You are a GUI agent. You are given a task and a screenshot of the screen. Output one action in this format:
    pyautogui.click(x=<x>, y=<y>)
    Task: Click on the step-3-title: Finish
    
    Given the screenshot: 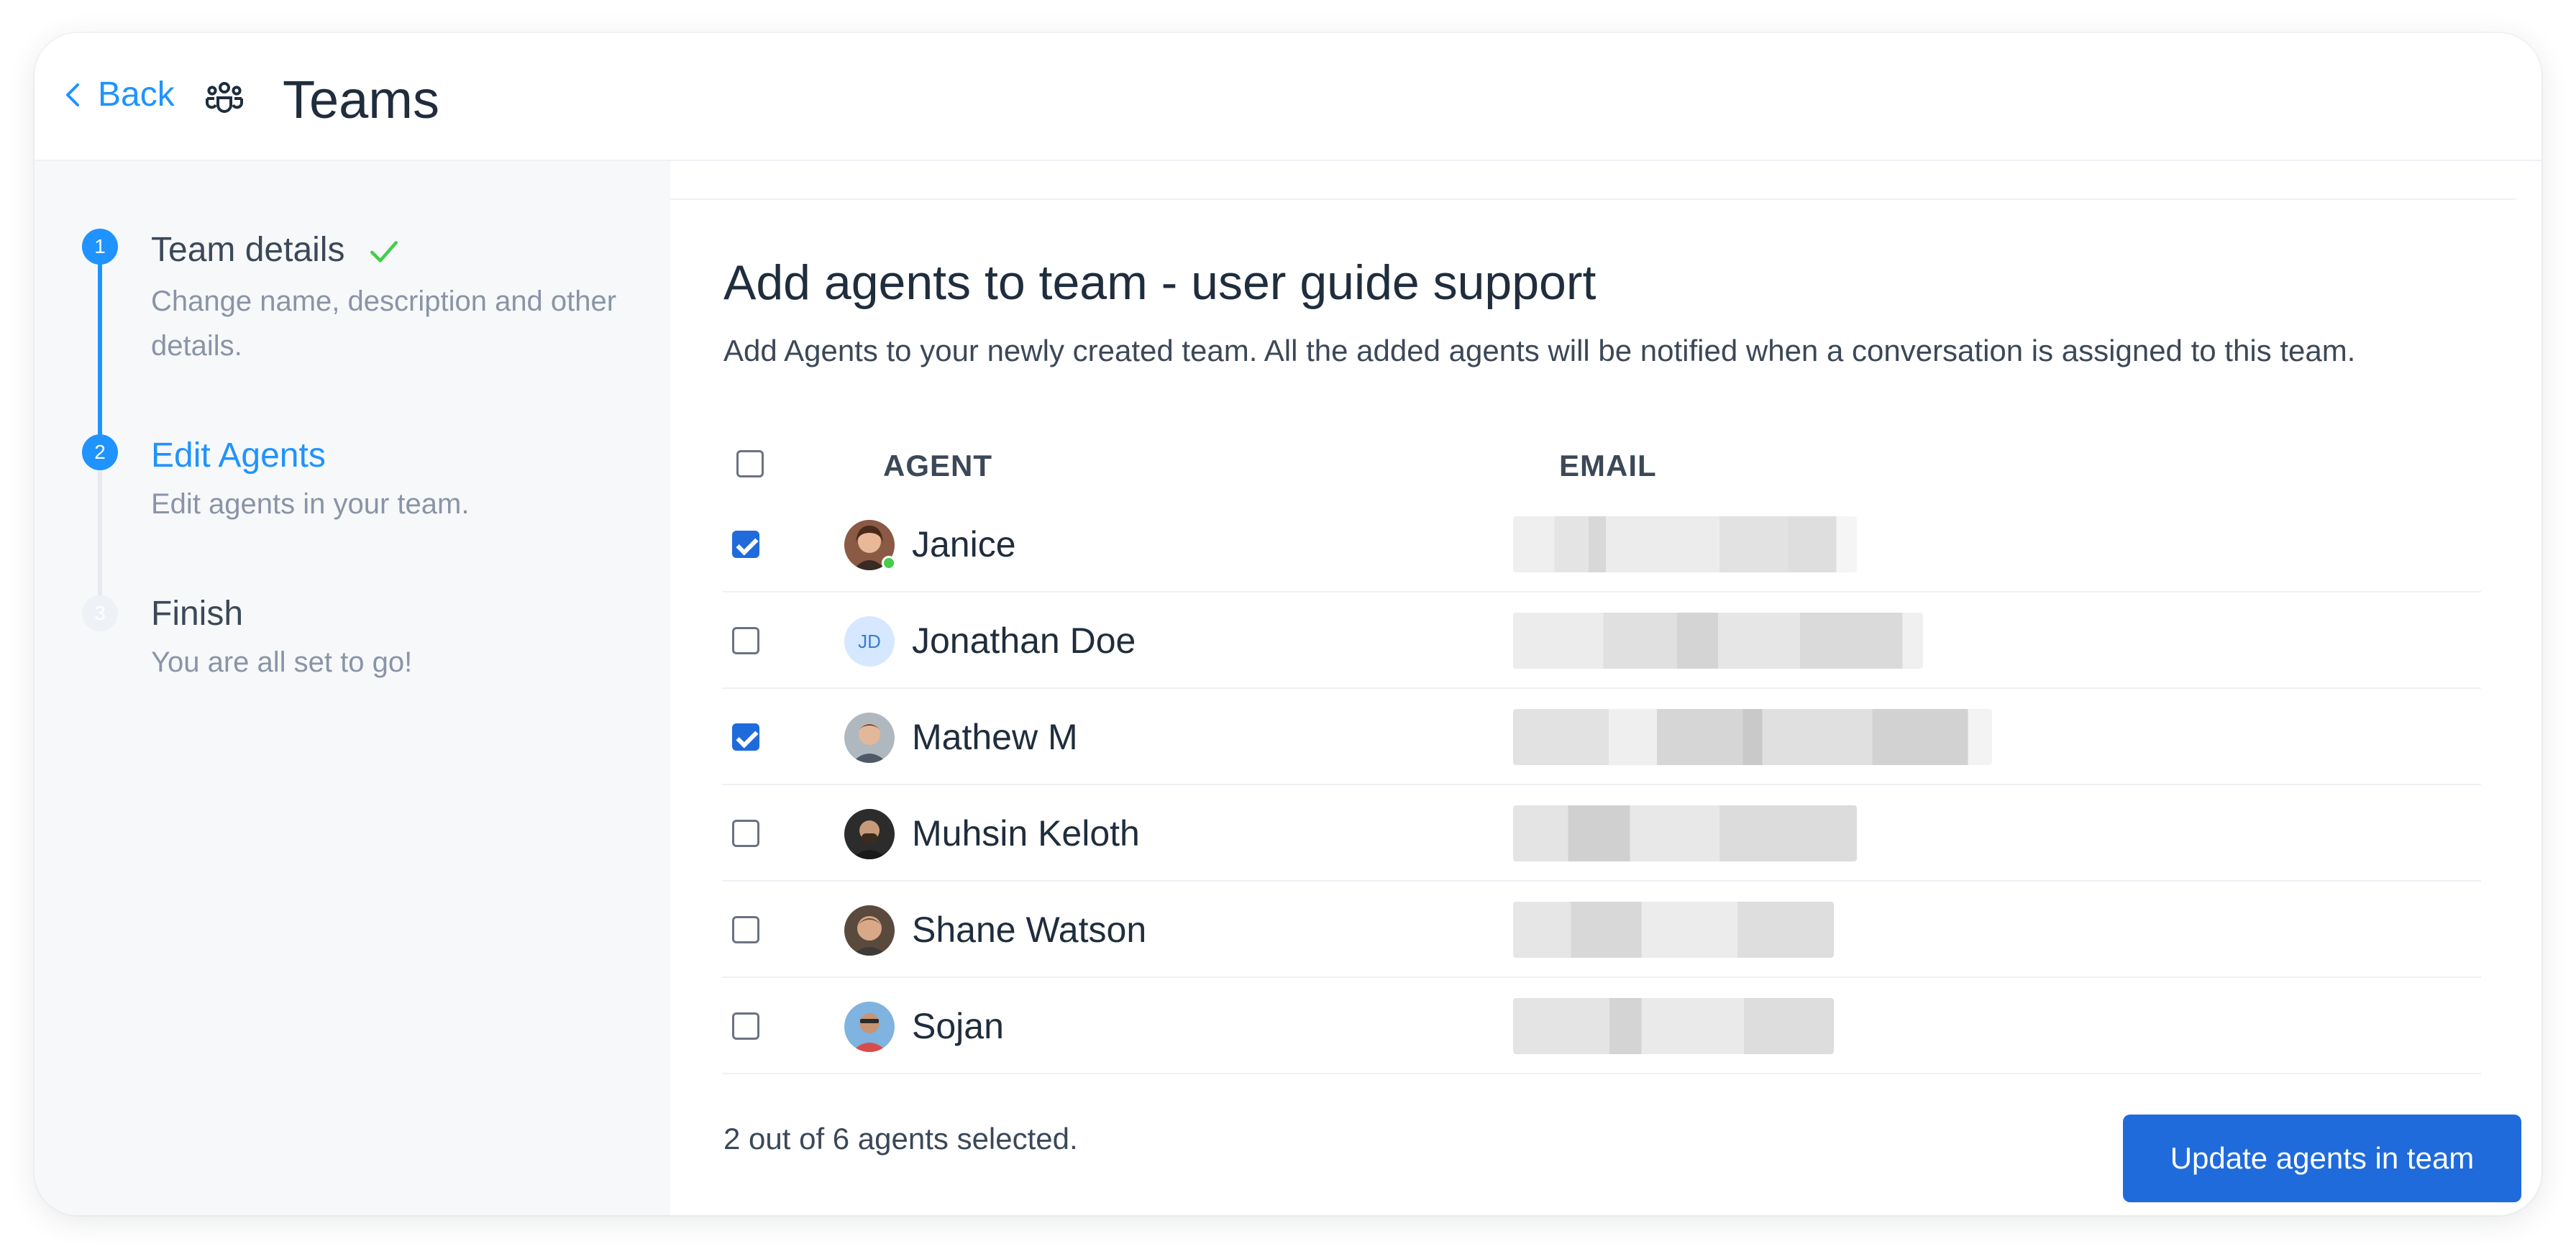 What is the action you would take?
    pyautogui.click(x=197, y=613)
    